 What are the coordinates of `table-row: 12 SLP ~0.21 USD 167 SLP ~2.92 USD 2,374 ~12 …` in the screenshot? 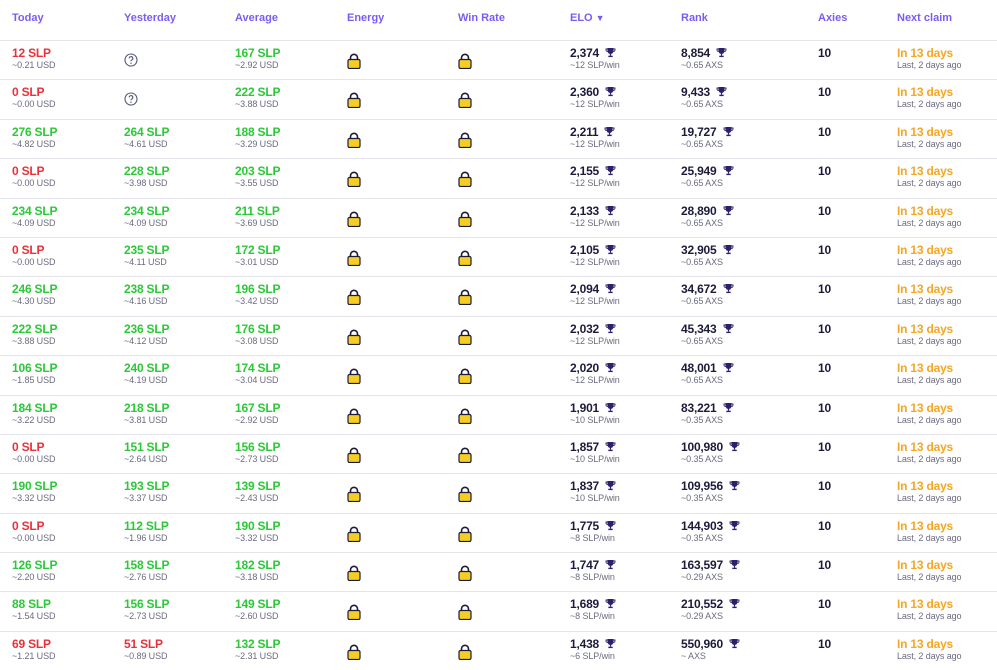 It's located at (498, 61).